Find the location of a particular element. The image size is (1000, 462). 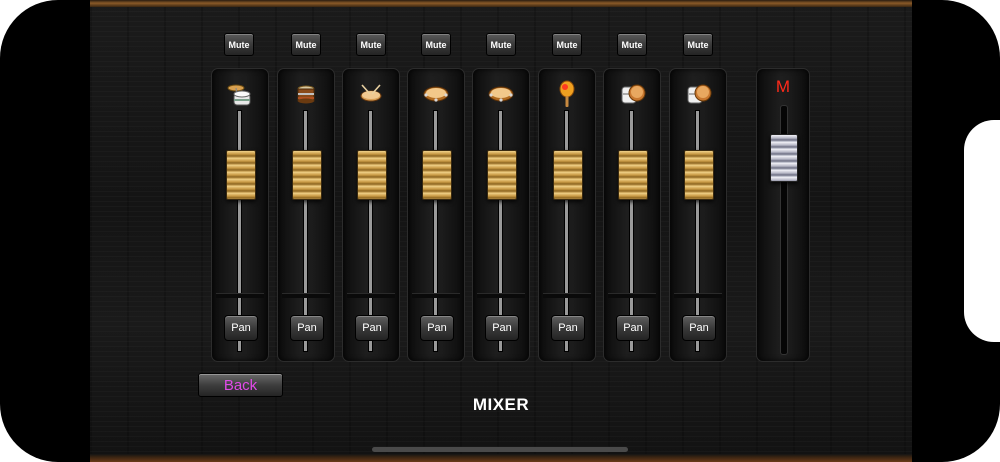

pan-button-5: Pan is located at coordinates (502, 328).